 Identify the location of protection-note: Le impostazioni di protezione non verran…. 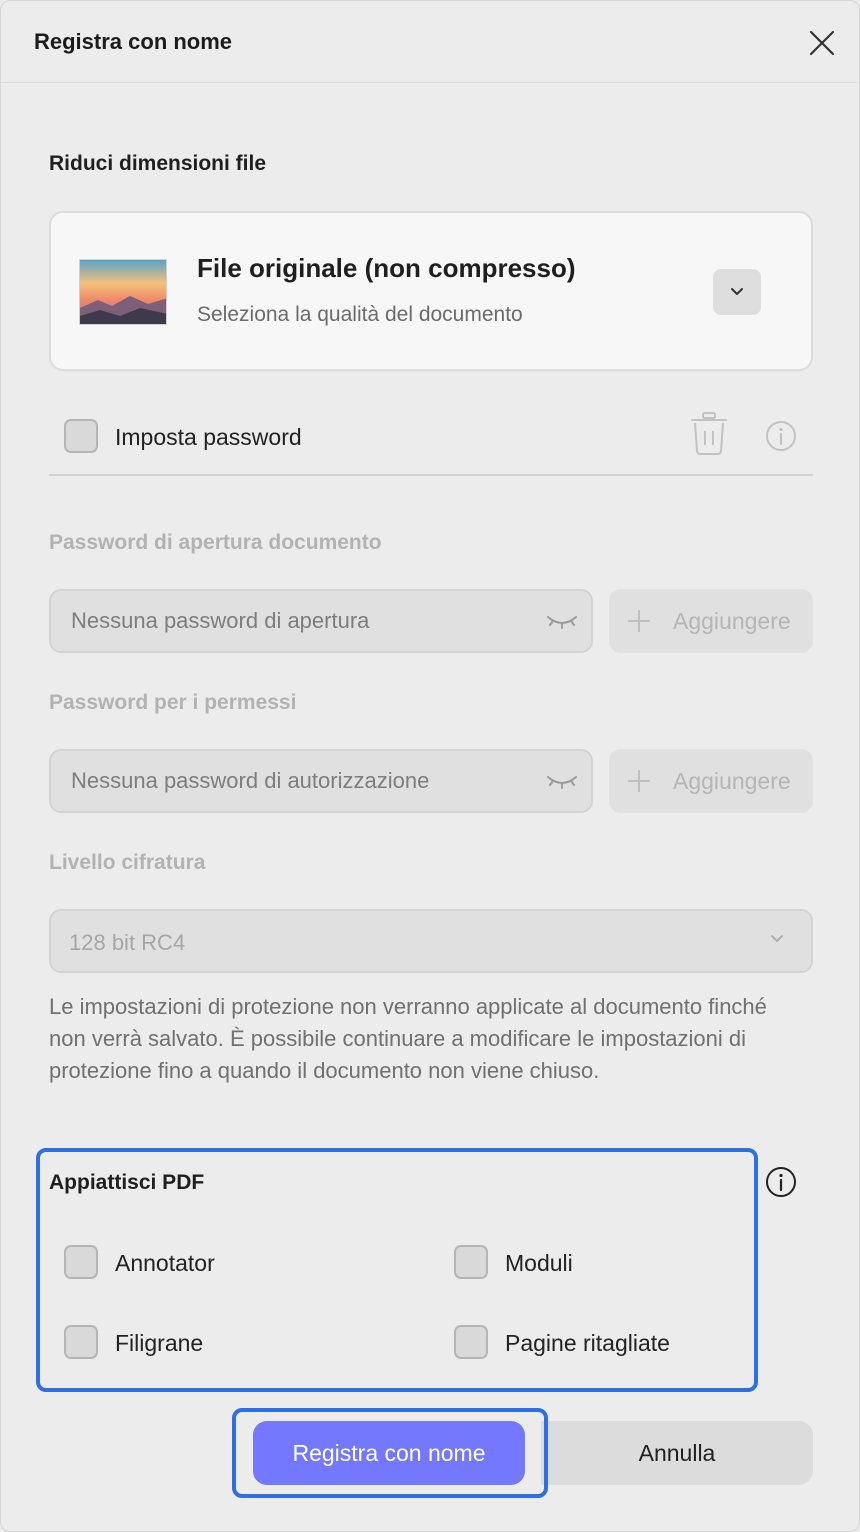
(408, 1038).